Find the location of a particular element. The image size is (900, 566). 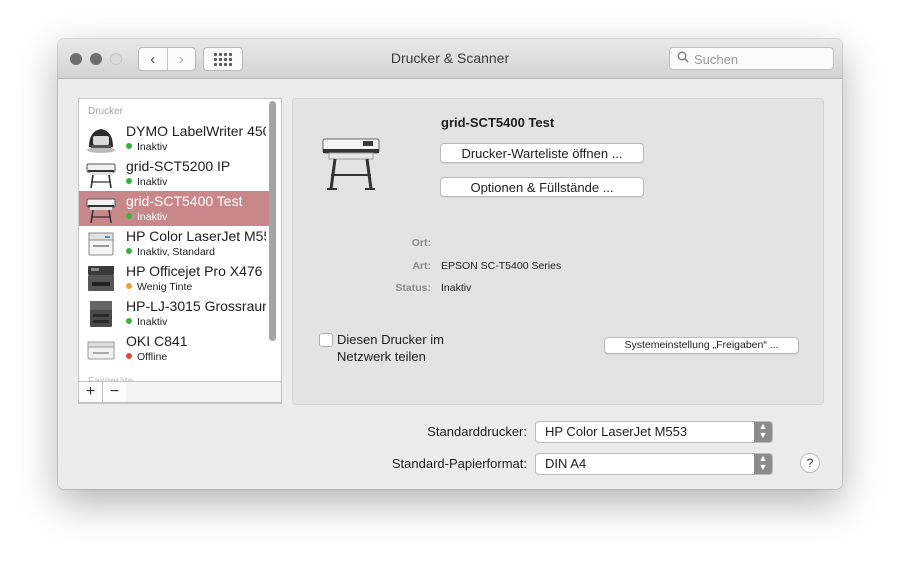

list-scrollbar is located at coordinates (272, 221).